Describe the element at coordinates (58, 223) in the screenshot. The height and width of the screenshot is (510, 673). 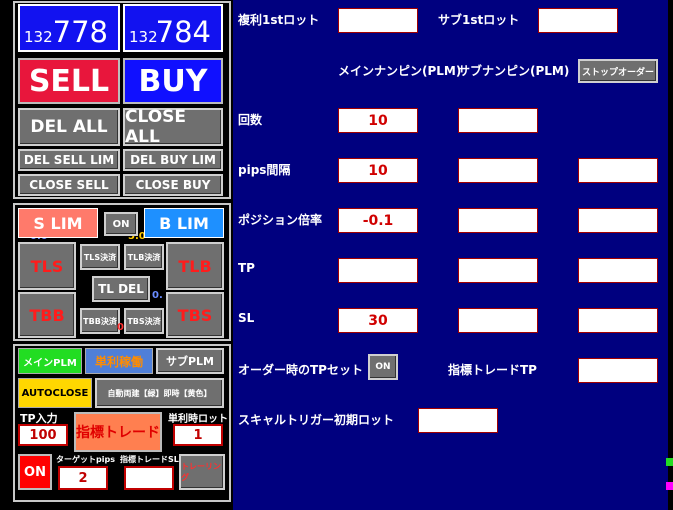
I see `s-lim-button: S LIM` at that location.